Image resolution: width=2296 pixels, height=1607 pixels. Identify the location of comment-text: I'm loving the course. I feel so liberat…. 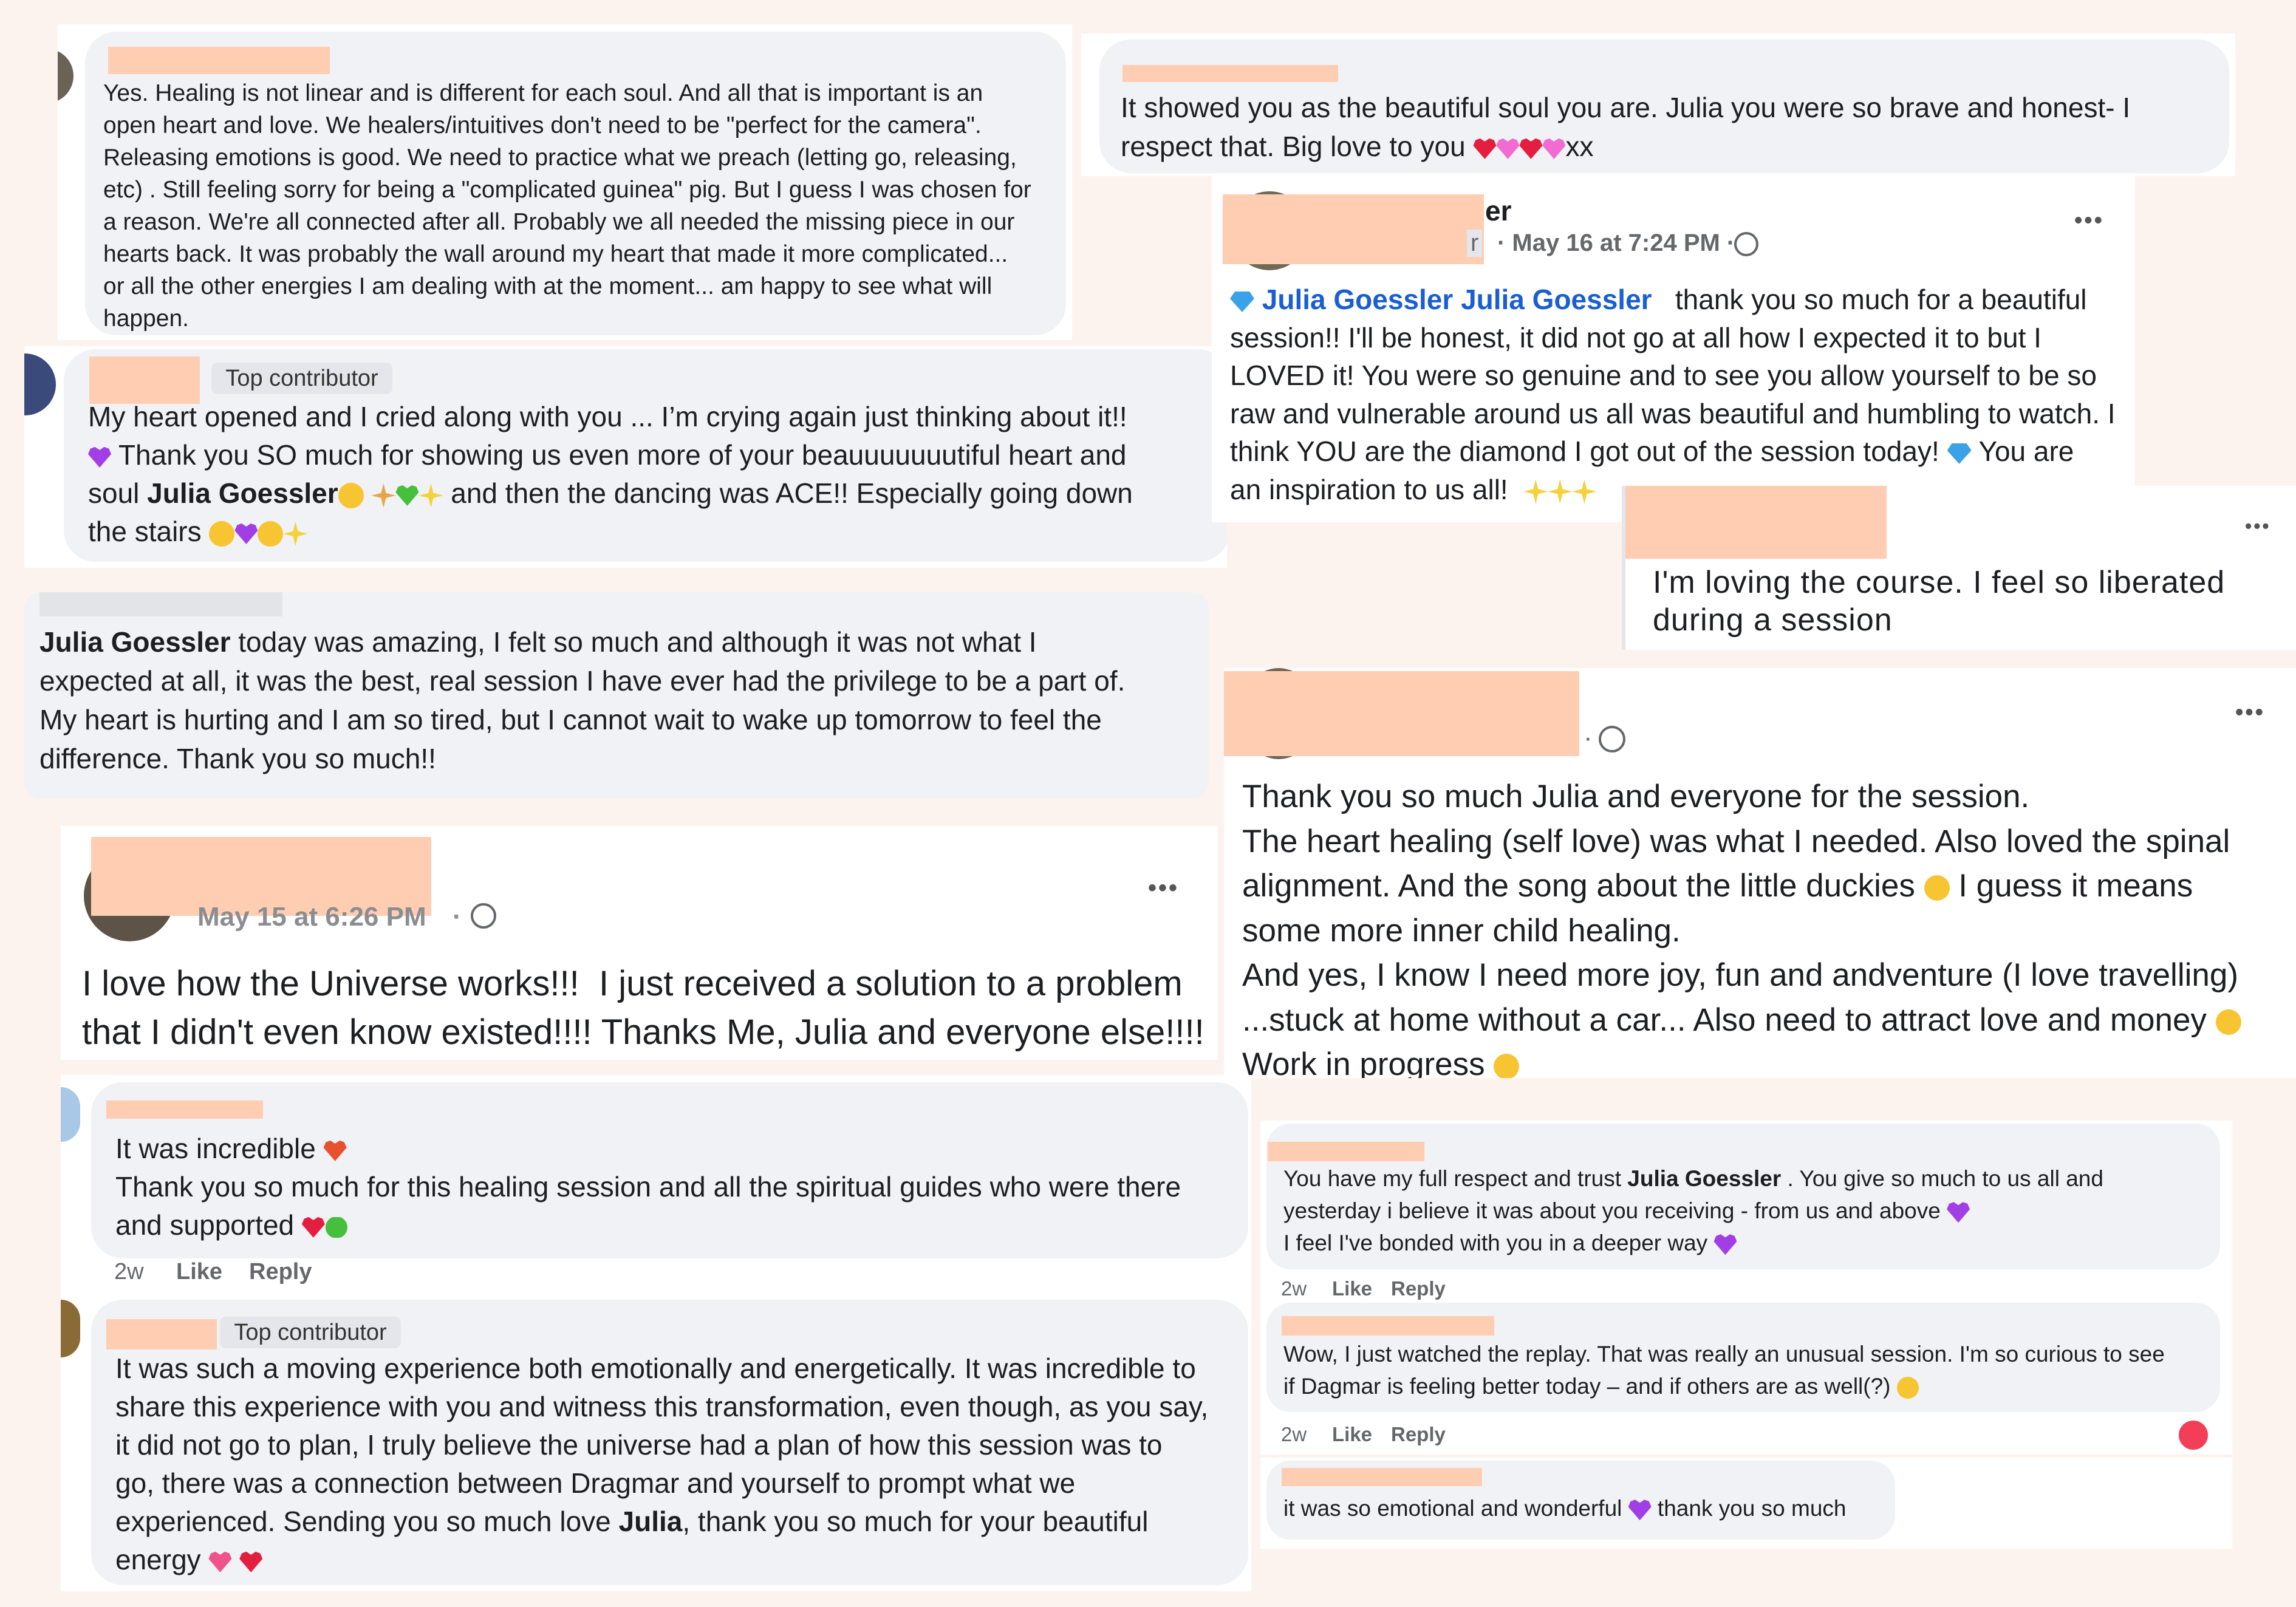
(1939, 601).